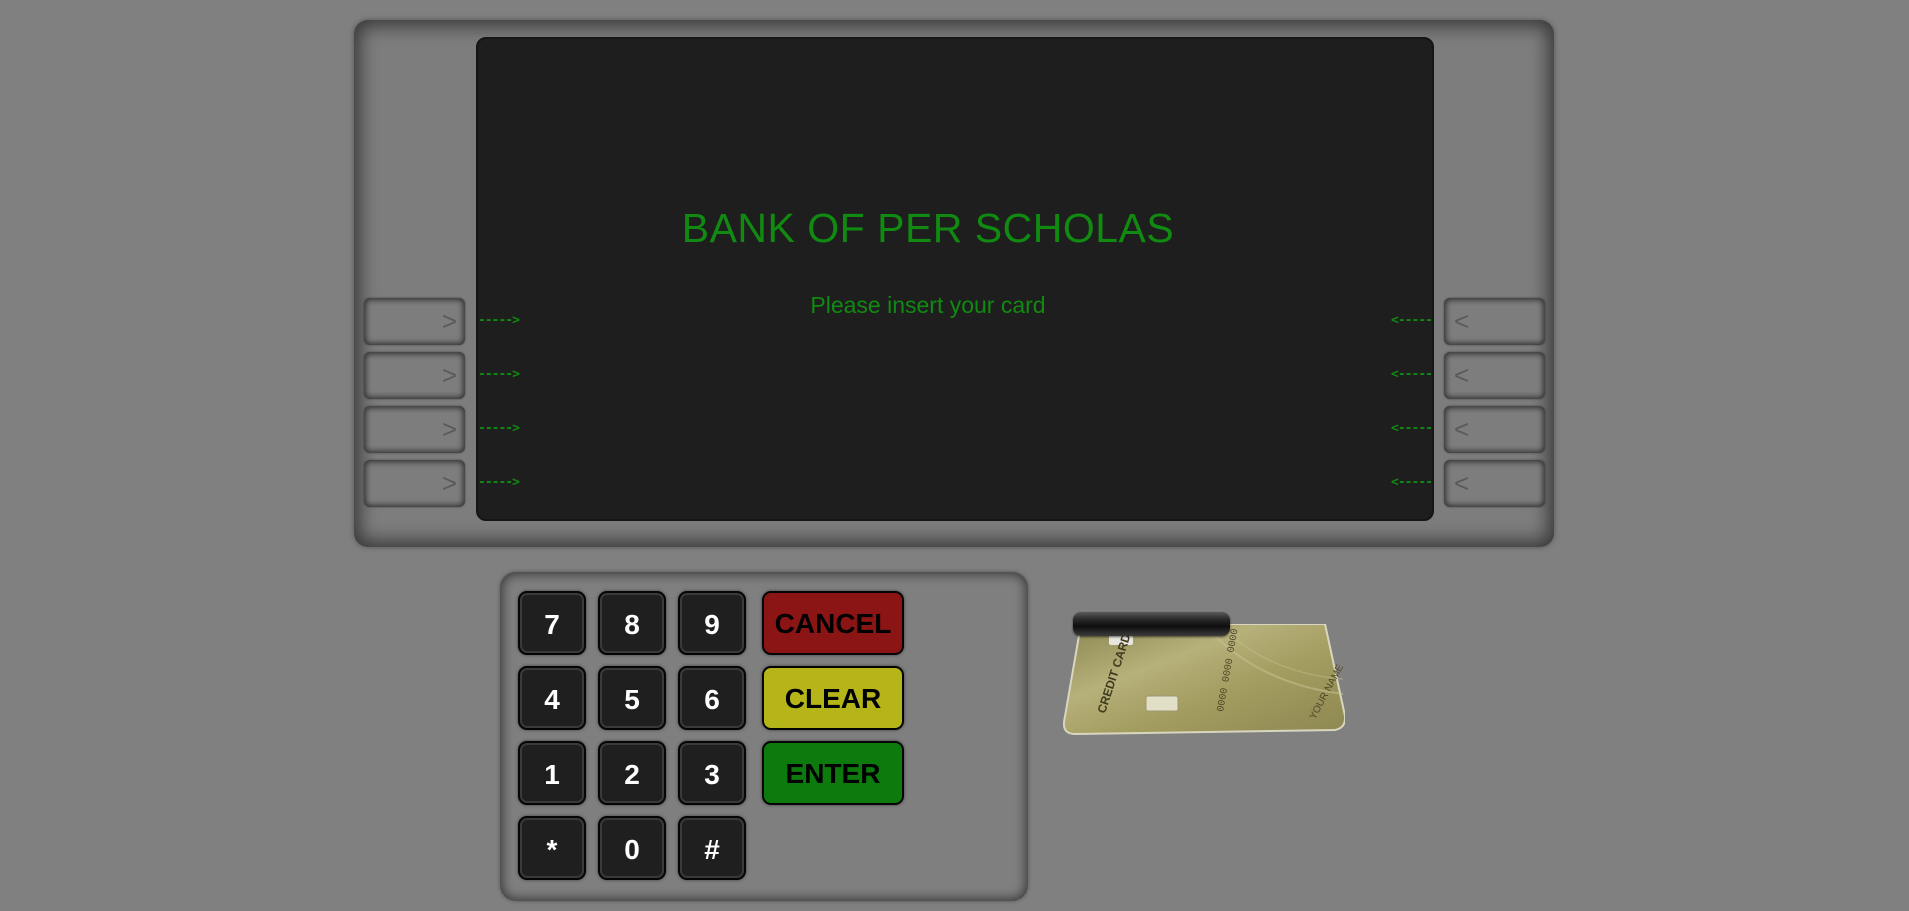  What do you see at coordinates (414, 321) in the screenshot?
I see `left-side-button-1: >` at bounding box center [414, 321].